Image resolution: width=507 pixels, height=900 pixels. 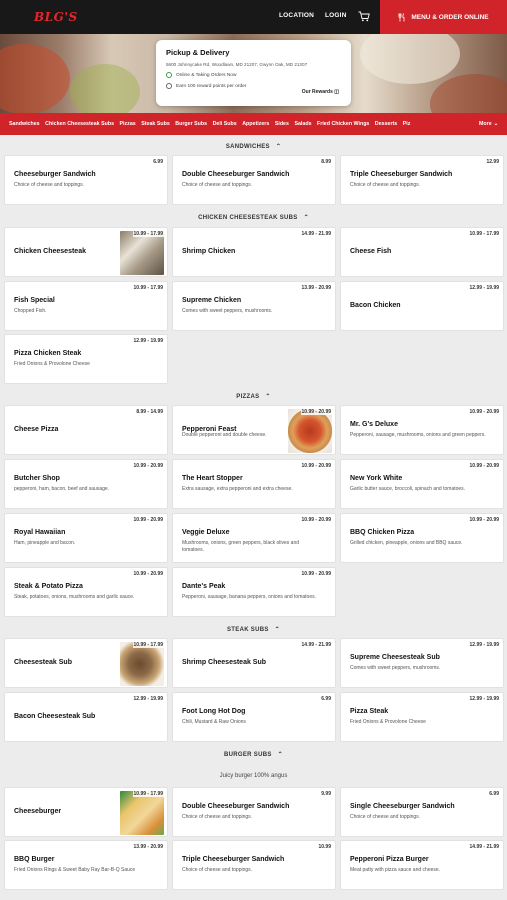 What do you see at coordinates (247, 147) in the screenshot?
I see `section-title: SANDWICHES` at bounding box center [247, 147].